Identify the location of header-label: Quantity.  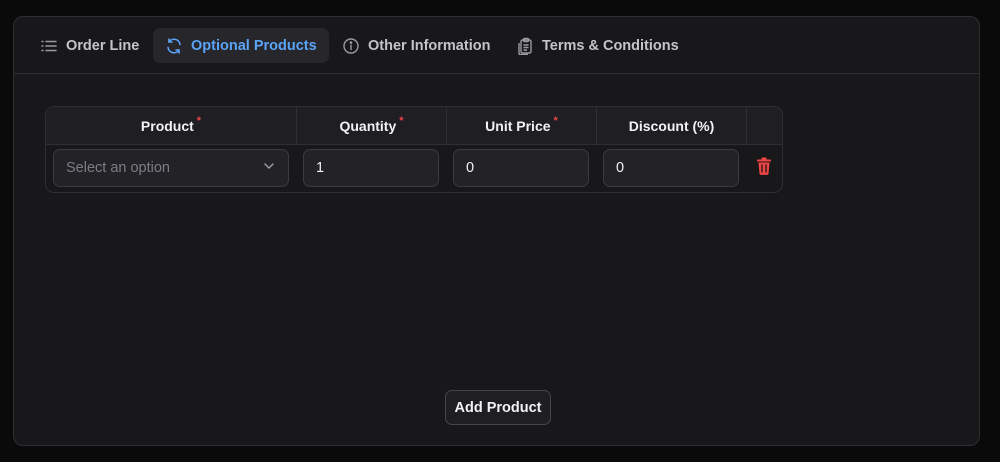
(368, 125).